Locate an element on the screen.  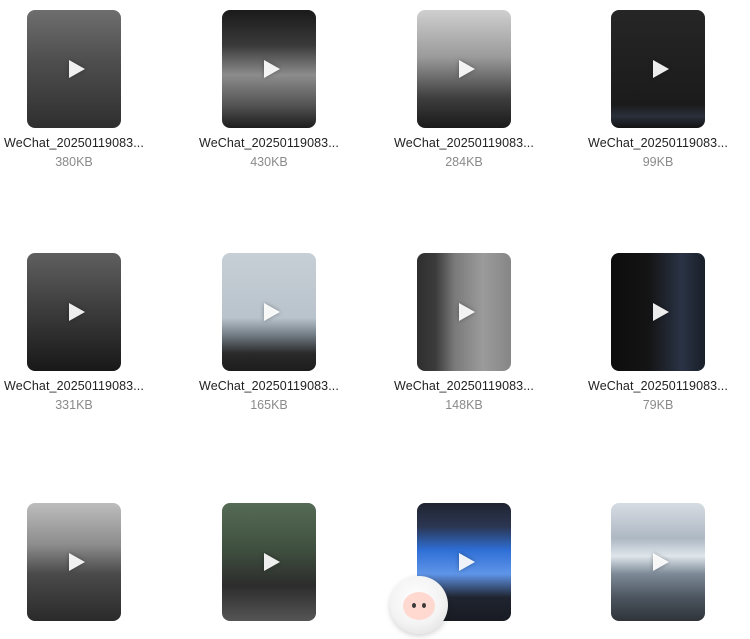
assistant-mascot-icon is located at coordinates (419, 605).